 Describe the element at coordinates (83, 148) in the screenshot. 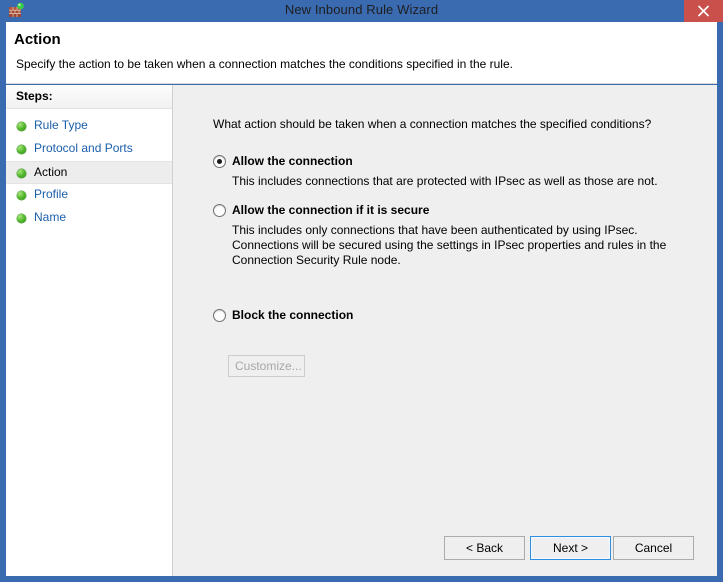

I see `sidebar-item-label: Protocol and Ports` at that location.